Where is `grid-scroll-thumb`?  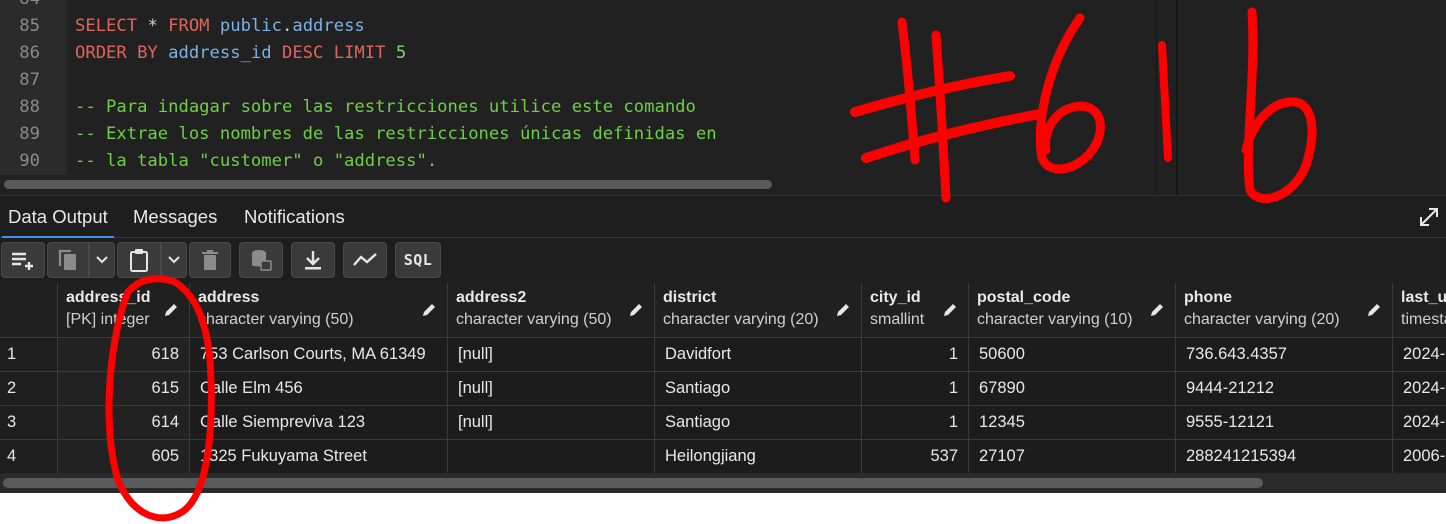 grid-scroll-thumb is located at coordinates (633, 483).